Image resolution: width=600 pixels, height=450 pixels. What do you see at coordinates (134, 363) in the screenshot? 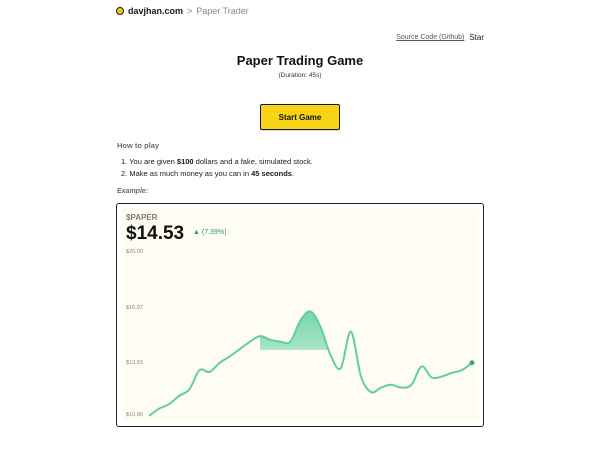
I see `y-axis-label: $13.53` at bounding box center [134, 363].